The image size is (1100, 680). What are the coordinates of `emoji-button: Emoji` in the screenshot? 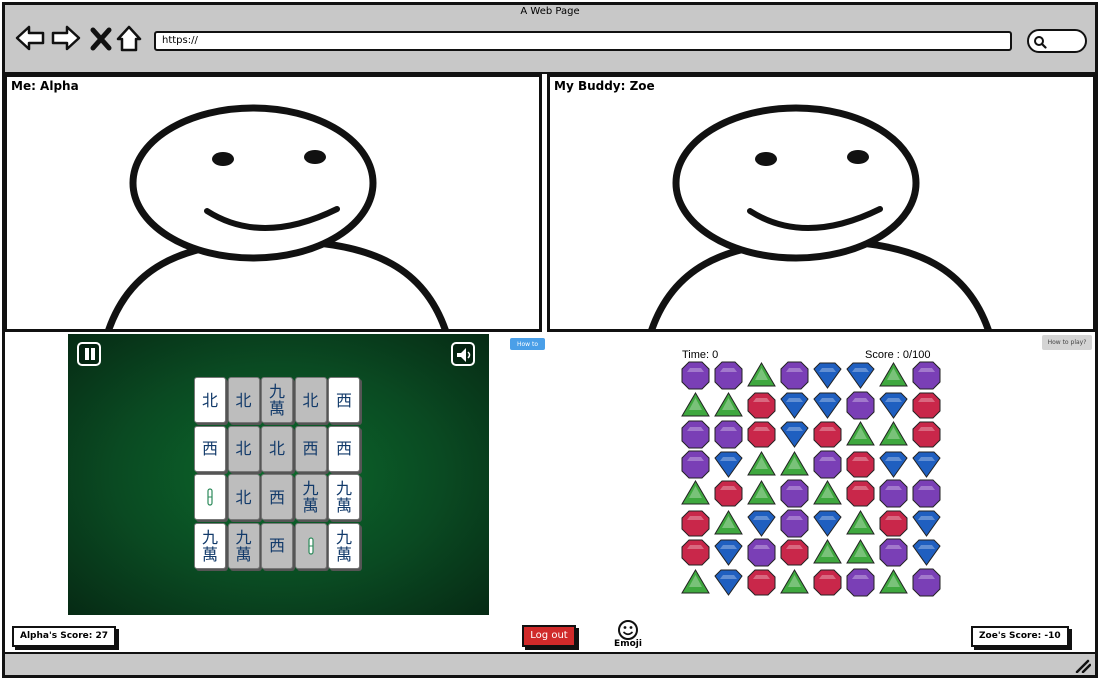 It's located at (628, 635).